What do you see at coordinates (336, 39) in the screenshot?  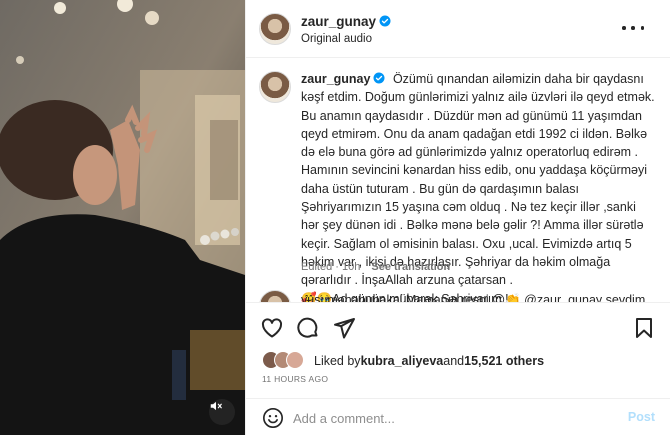 I see `audio-link: Original audio` at bounding box center [336, 39].